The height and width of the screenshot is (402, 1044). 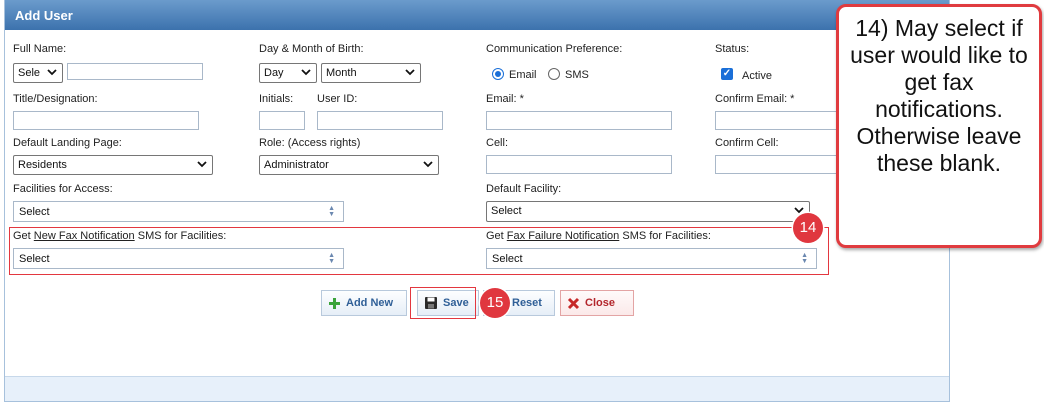 What do you see at coordinates (648, 211) in the screenshot?
I see `default-facility-select: Select` at bounding box center [648, 211].